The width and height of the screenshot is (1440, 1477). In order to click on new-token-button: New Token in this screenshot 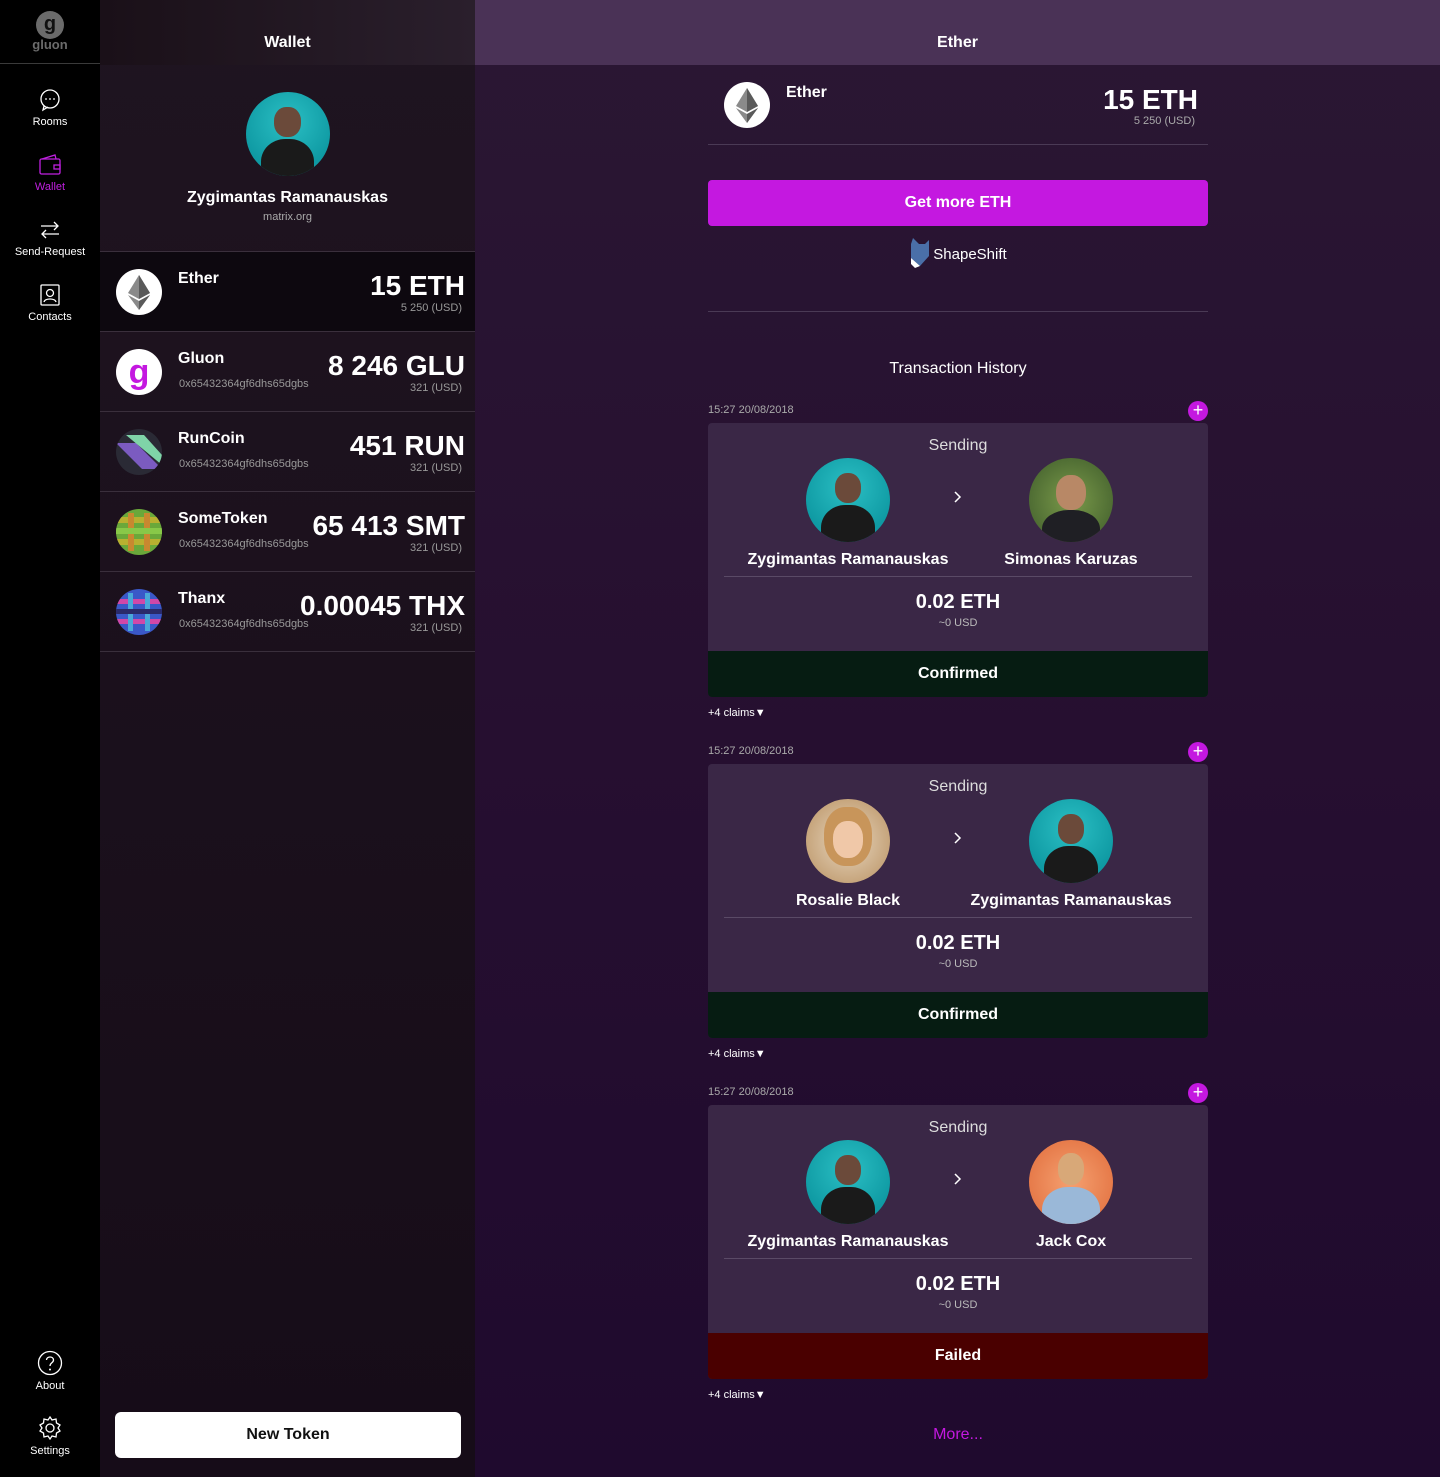, I will do `click(288, 1435)`.